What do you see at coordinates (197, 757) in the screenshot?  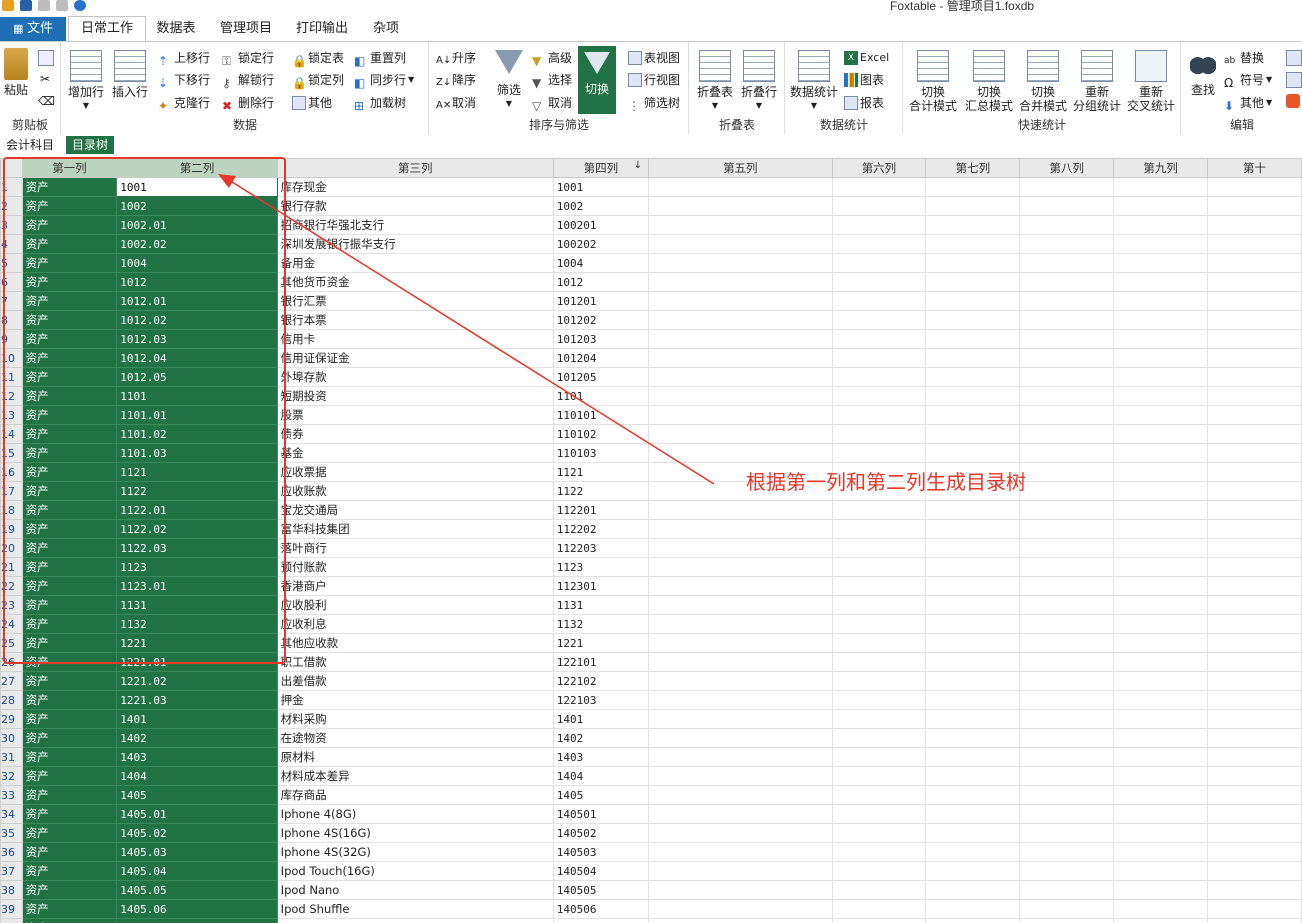 I see `cell-col2: 1403` at bounding box center [197, 757].